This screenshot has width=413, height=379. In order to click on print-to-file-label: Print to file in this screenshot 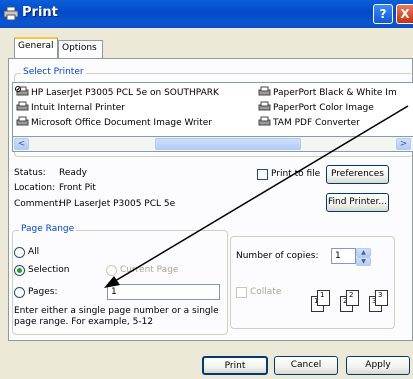, I will do `click(296, 174)`.